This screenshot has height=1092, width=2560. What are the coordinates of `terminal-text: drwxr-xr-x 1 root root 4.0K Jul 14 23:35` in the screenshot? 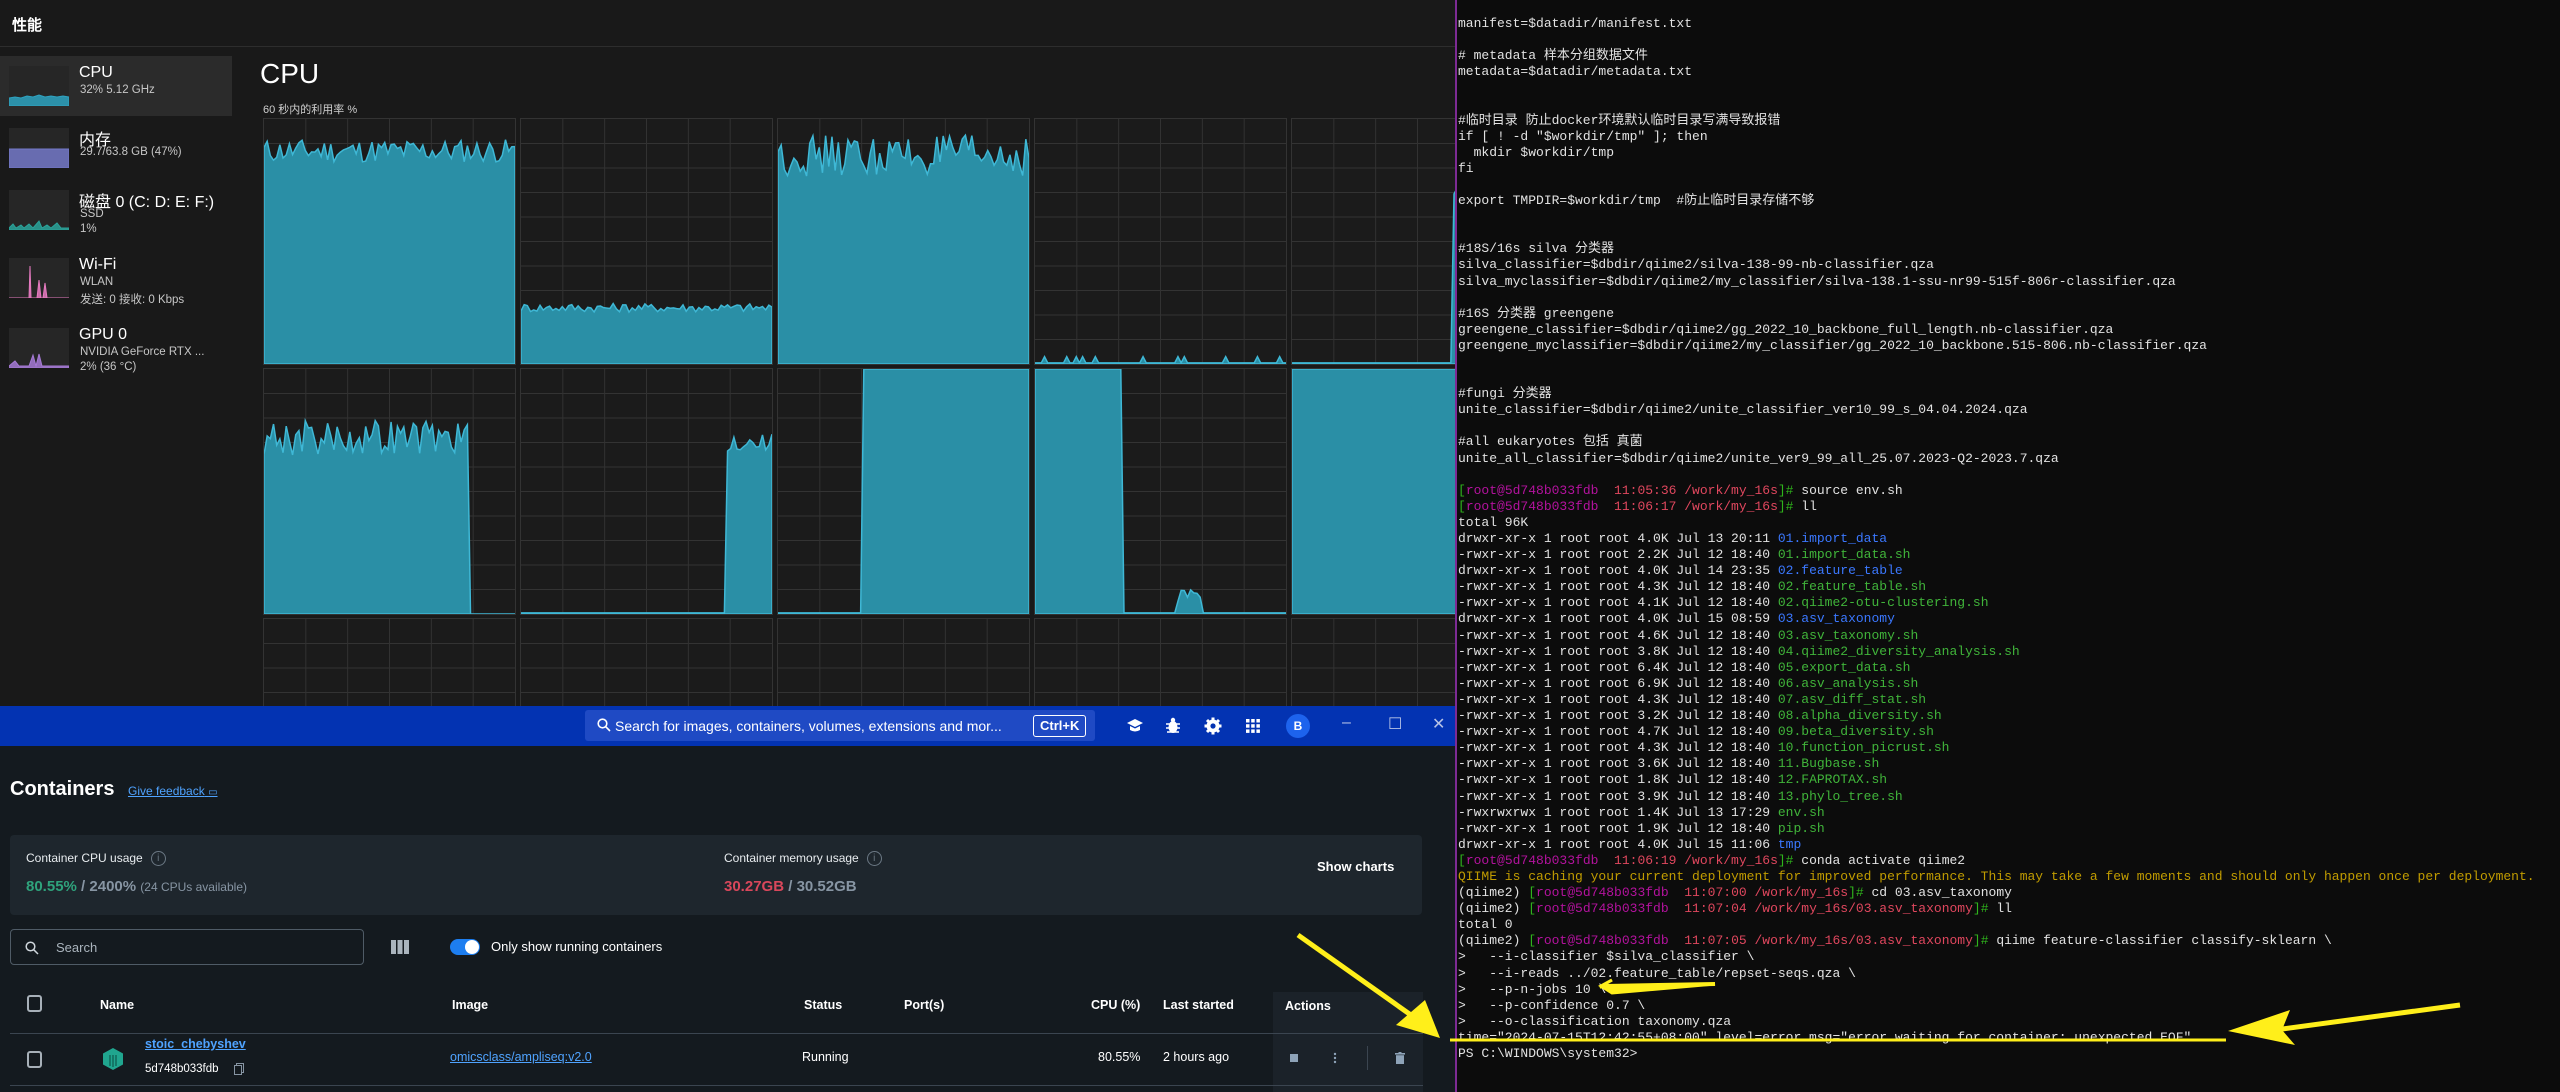 It's located at (1618, 571).